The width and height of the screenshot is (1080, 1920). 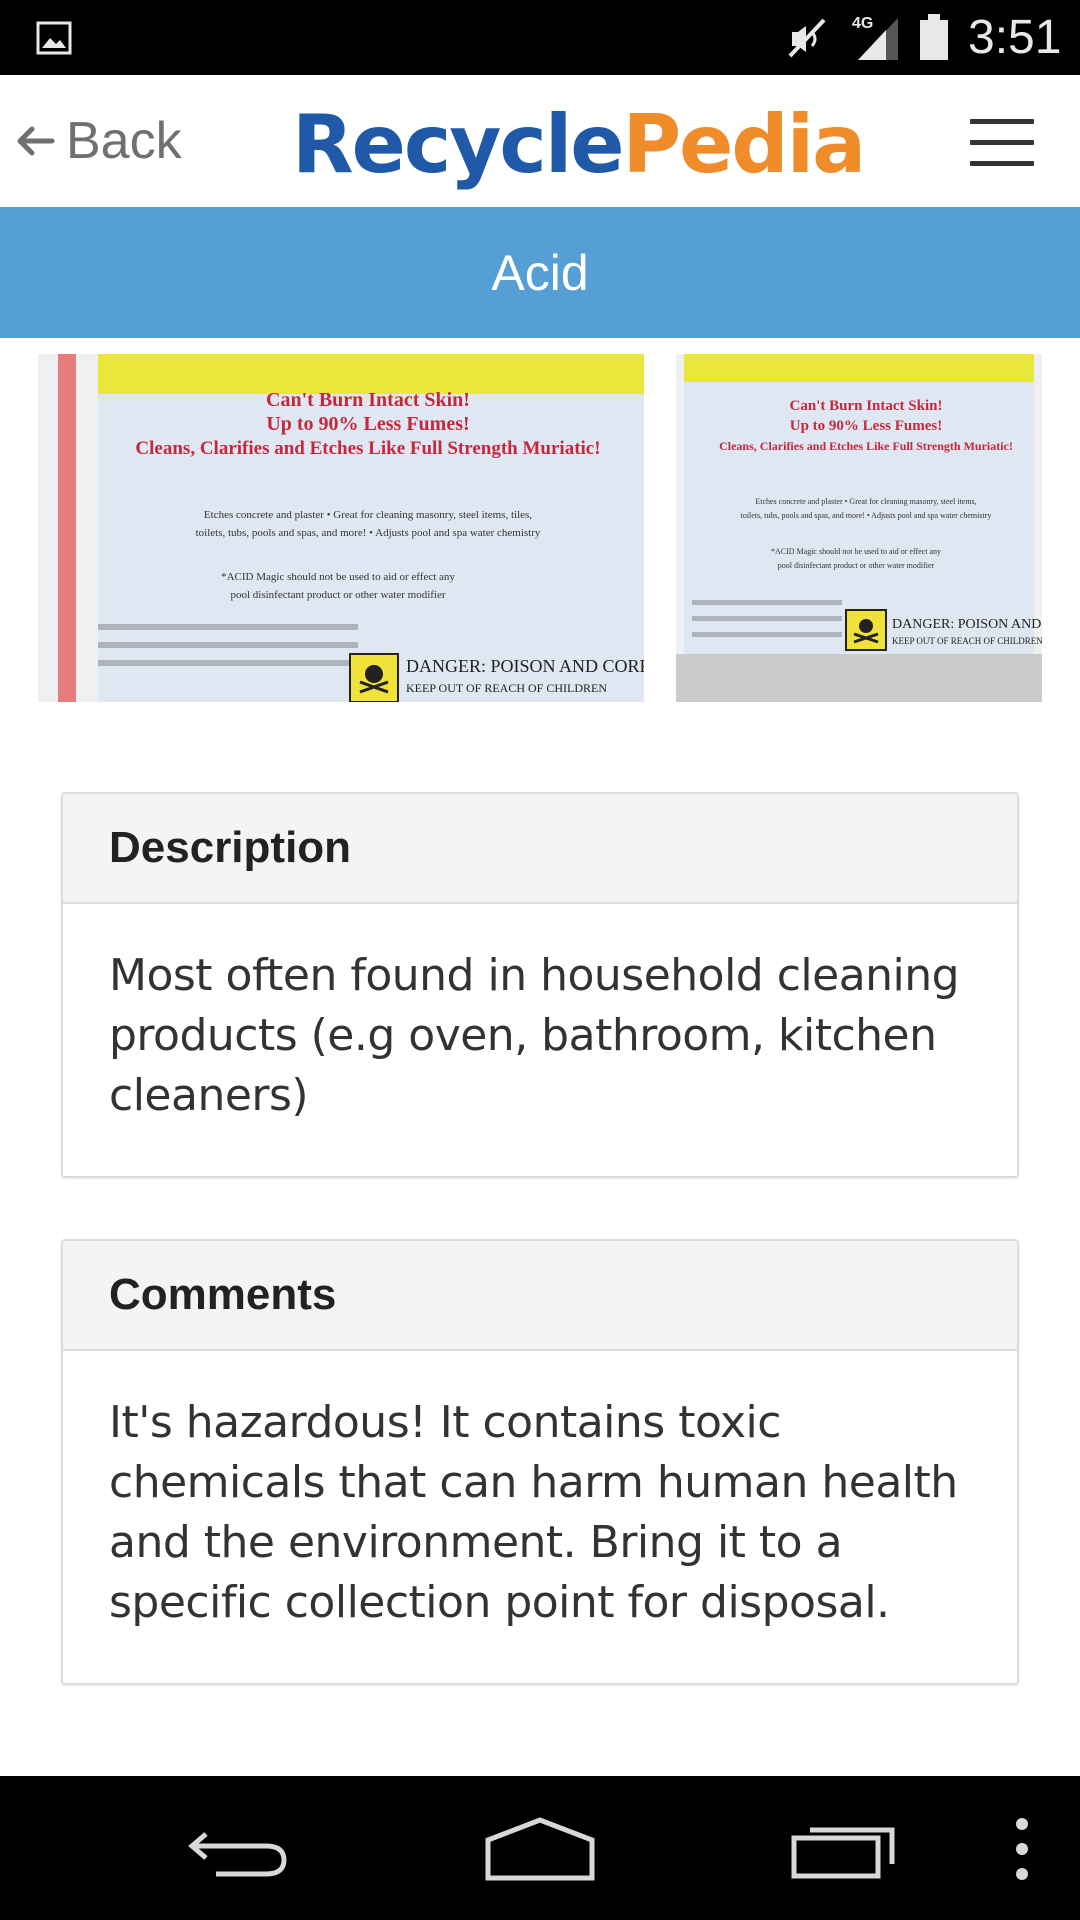 I want to click on logo-text-recycle: Recycle, so click(x=458, y=144).